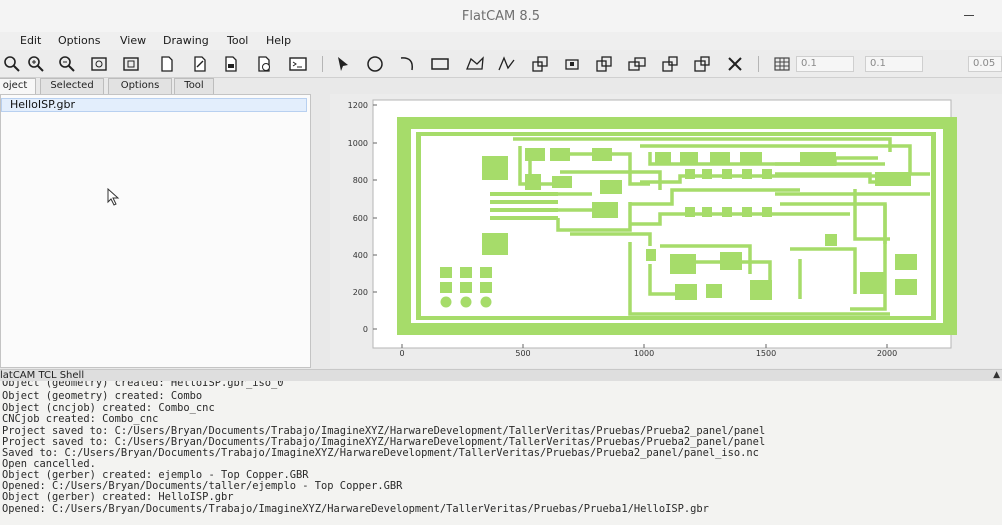  Describe the element at coordinates (186, 40) in the screenshot. I see `menu-drawing: Drawing` at that location.